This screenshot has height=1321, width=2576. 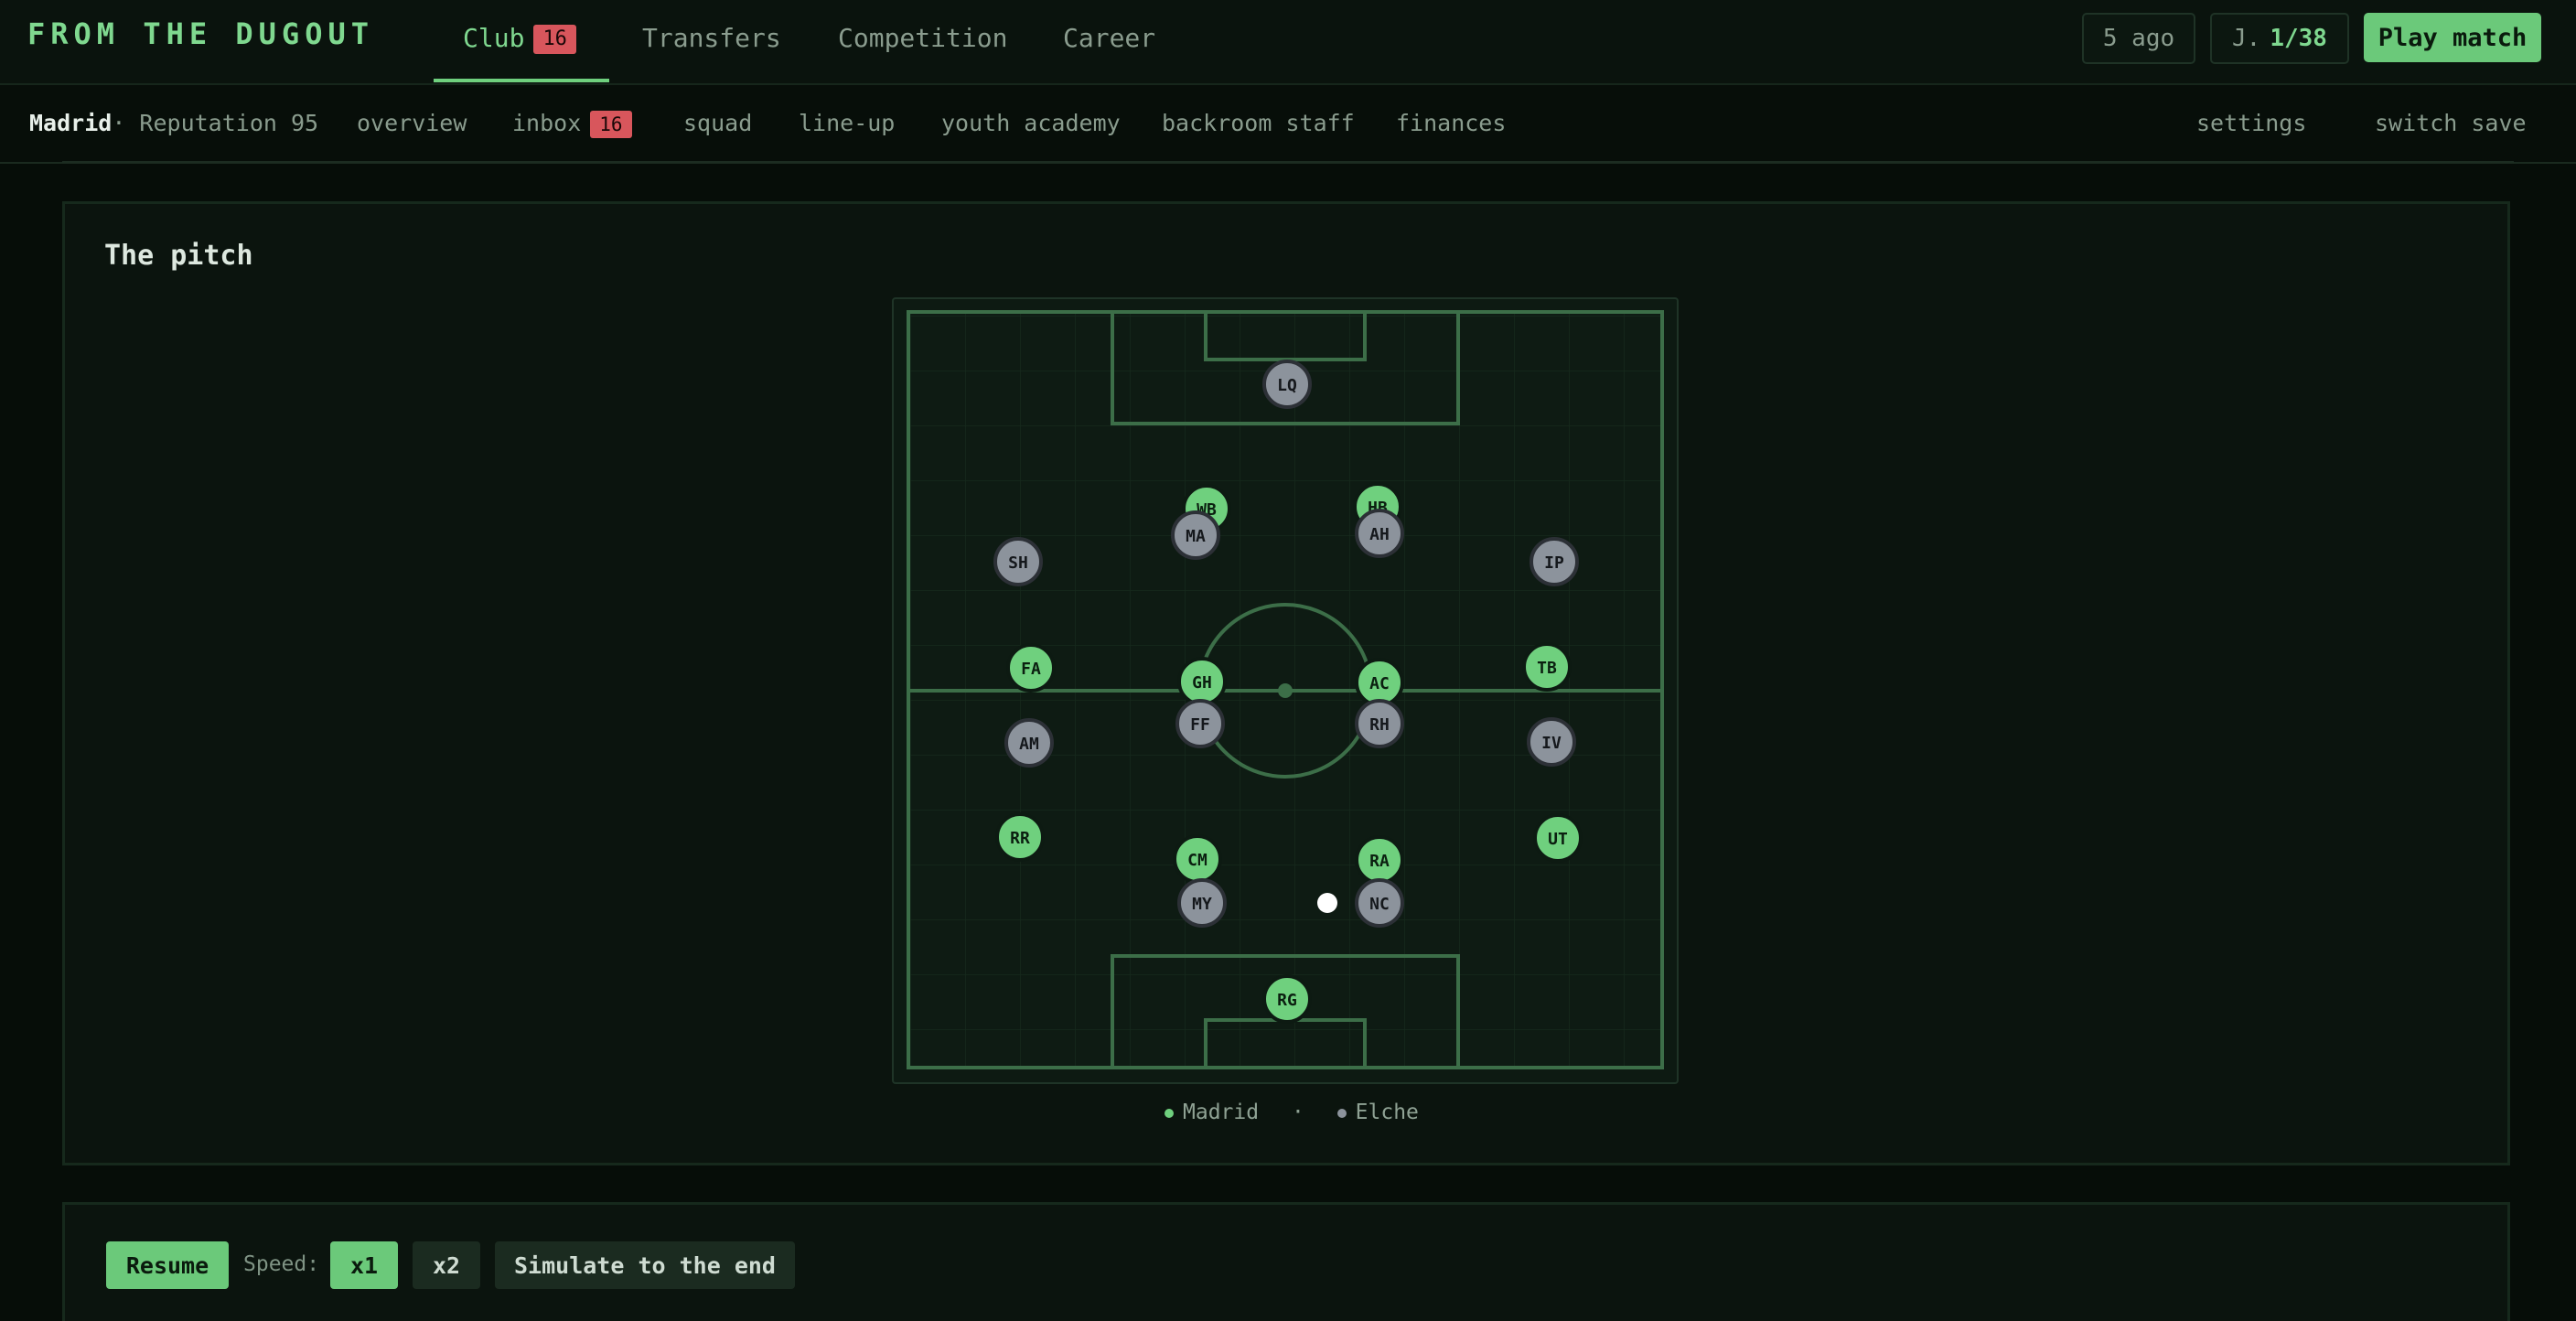 What do you see at coordinates (494, 38) in the screenshot?
I see `tab-club-label: Club` at bounding box center [494, 38].